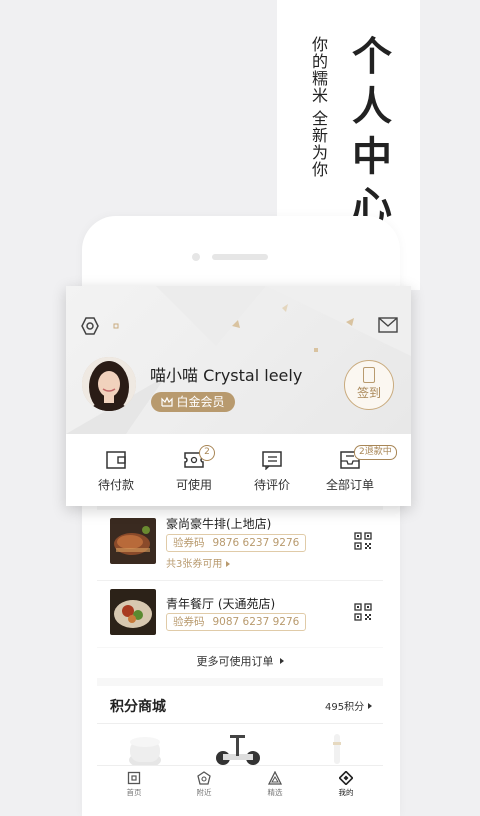 The image size is (480, 816). What do you see at coordinates (221, 604) in the screenshot?
I see `coupon-name: 青年餐厅 (天通苑店)` at bounding box center [221, 604].